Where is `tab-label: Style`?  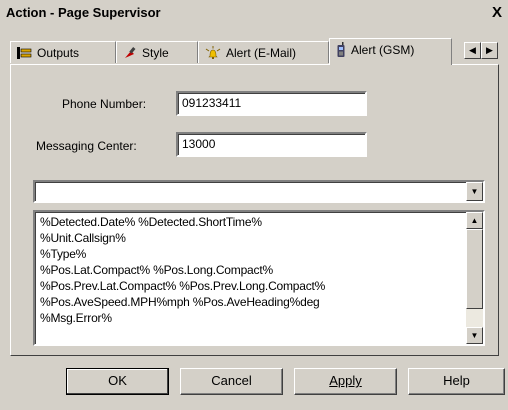
tab-label: Style is located at coordinates (155, 52).